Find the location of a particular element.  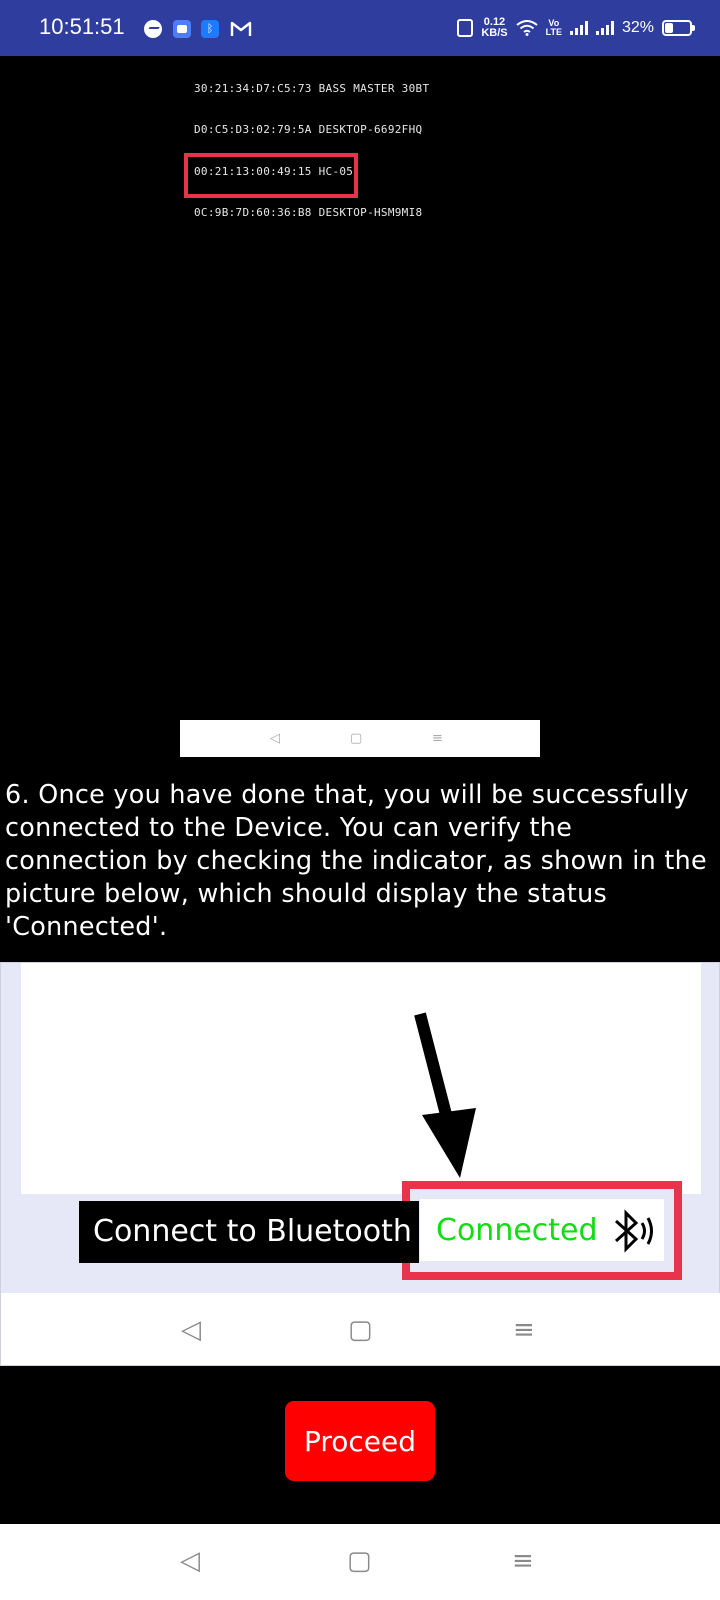

status-system-icons: 0.12 KB/S Vo LTE 32% is located at coordinates (576, 28).